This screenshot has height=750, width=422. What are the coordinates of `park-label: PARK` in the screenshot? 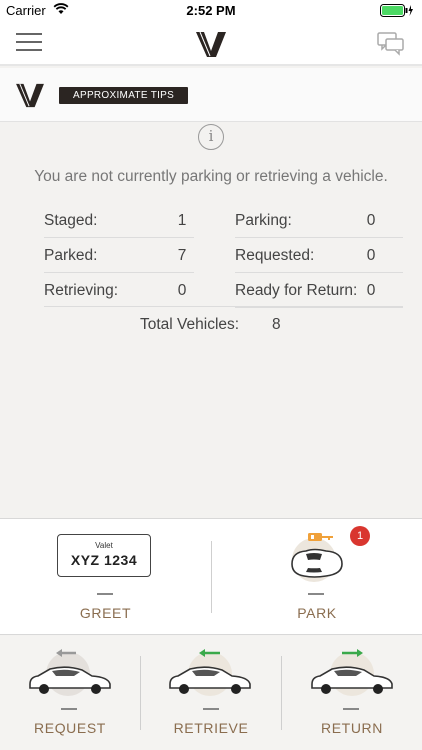 It's located at (317, 613).